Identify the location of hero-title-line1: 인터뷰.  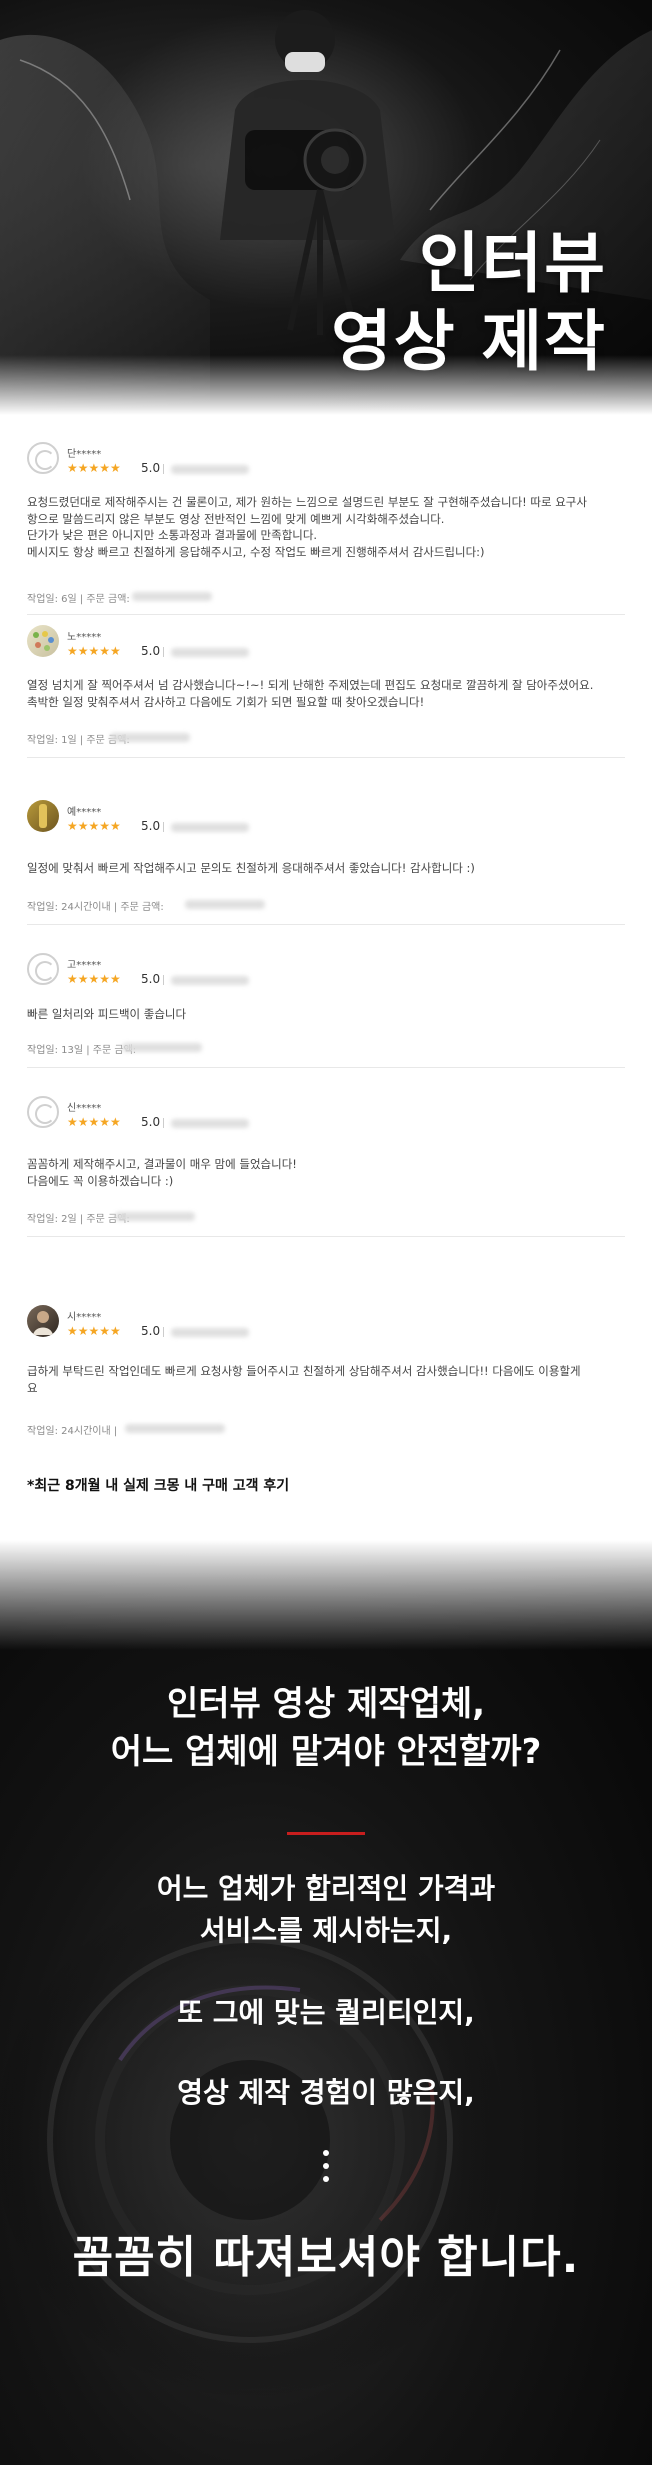
(512, 263).